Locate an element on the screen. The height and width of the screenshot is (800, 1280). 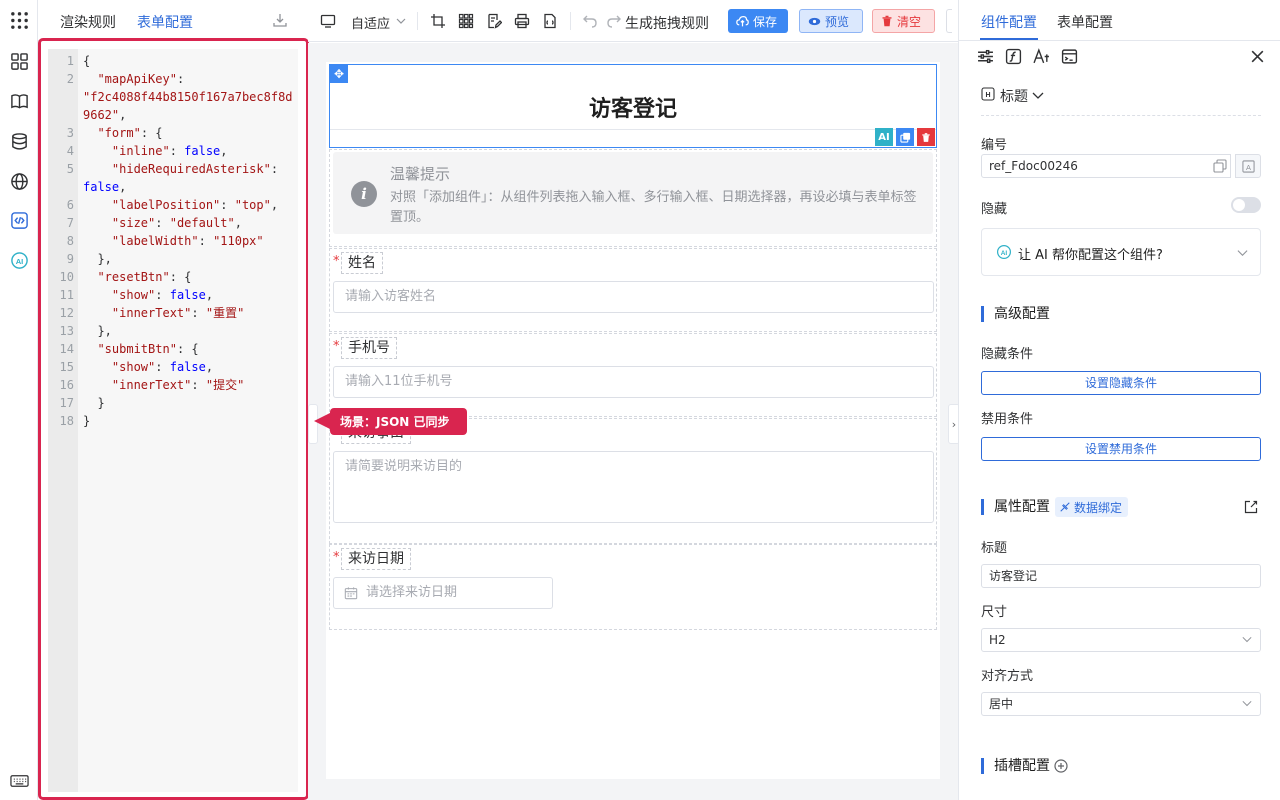
sliders-icon is located at coordinates (985, 56).